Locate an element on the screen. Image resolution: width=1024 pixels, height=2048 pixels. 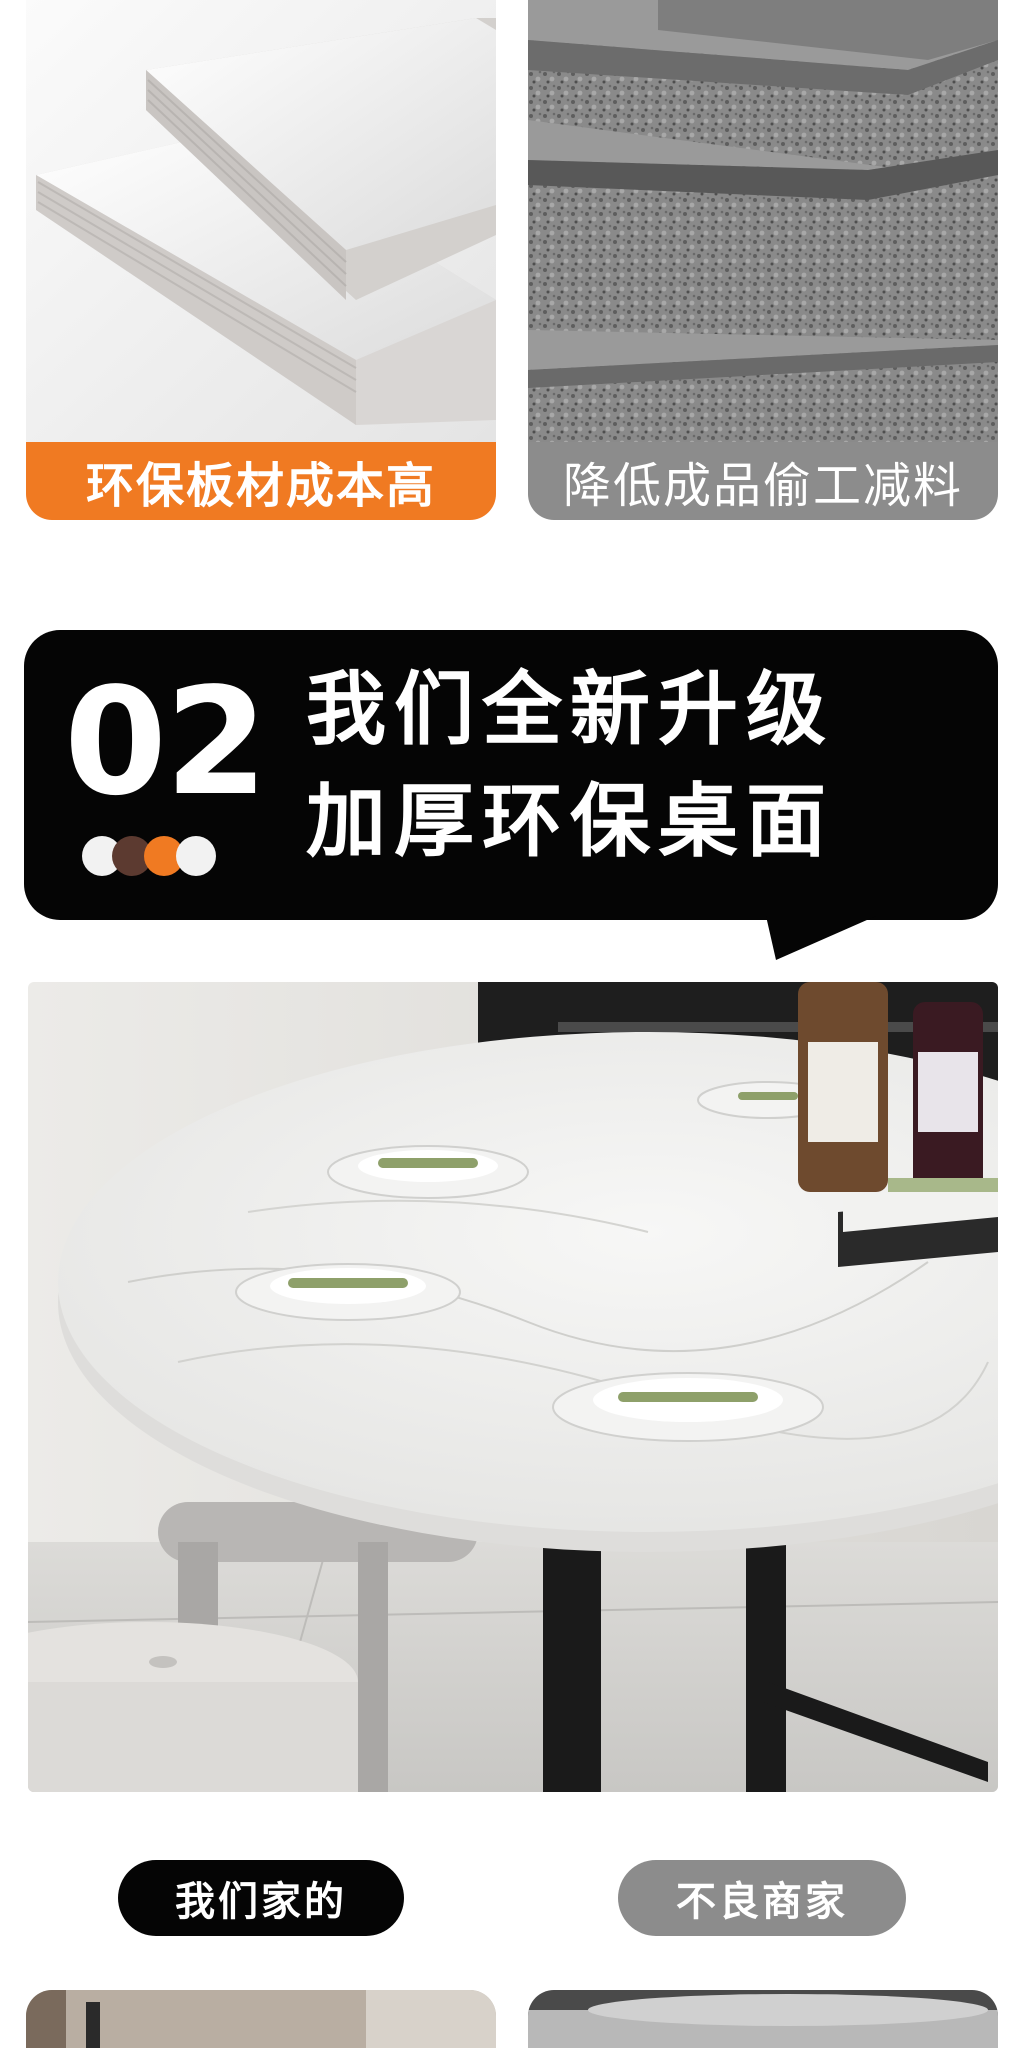
banner-headline-1: 我们全新升级 is located at coordinates (570, 709).